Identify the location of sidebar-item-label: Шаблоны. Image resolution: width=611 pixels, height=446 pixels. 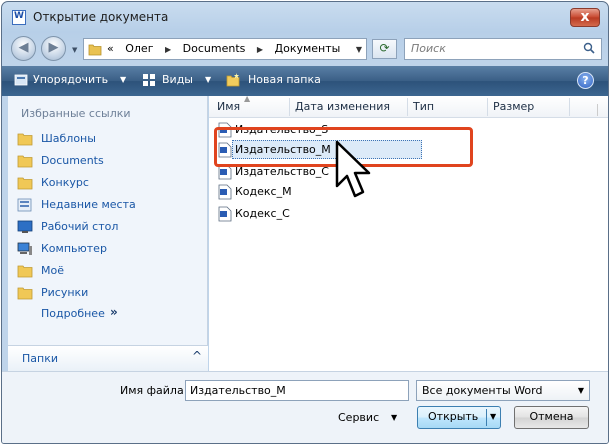
(68, 138).